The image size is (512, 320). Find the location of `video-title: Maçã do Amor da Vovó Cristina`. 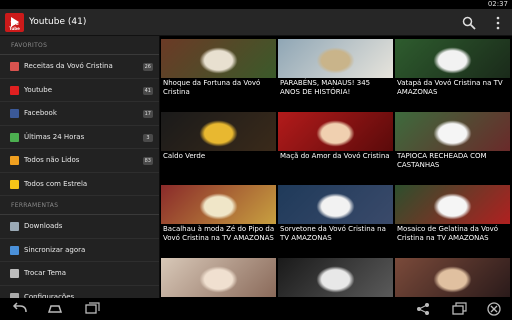

video-title: Maçã do Amor da Vovó Cristina is located at coordinates (335, 156).